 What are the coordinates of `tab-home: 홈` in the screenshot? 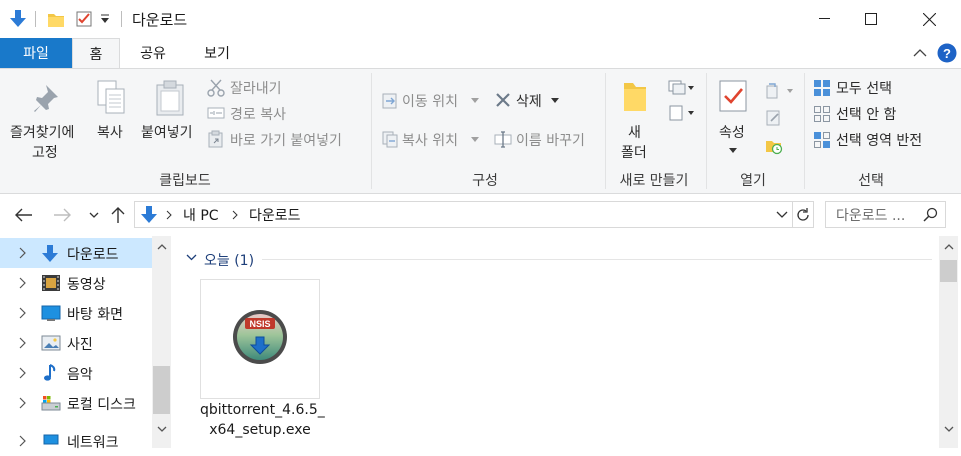 It's located at (96, 53).